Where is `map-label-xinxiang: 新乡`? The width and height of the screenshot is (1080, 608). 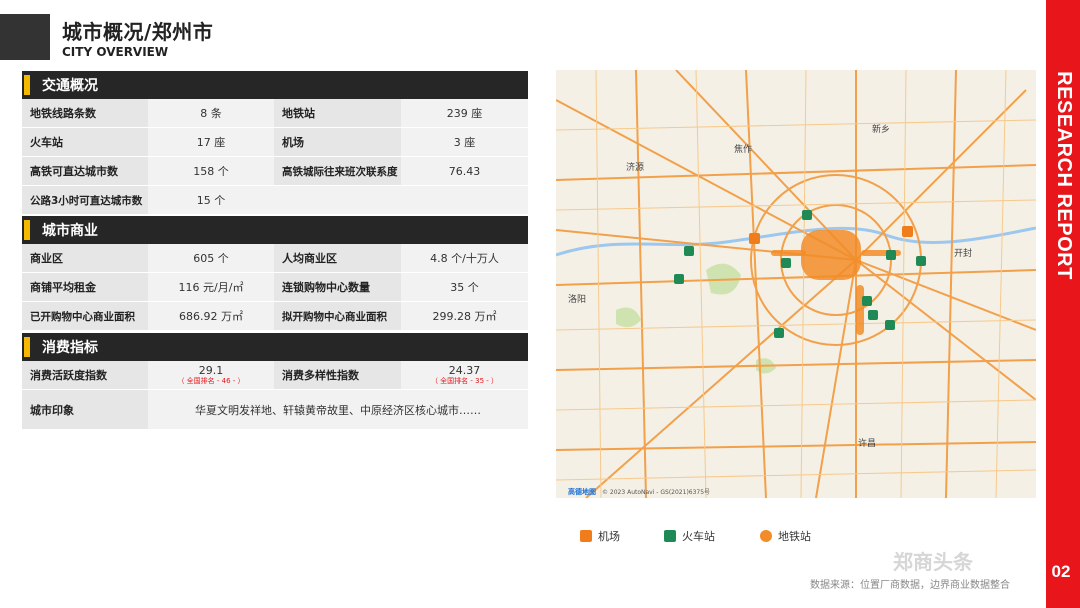
map-label-xinxiang: 新乡 is located at coordinates (881, 129).